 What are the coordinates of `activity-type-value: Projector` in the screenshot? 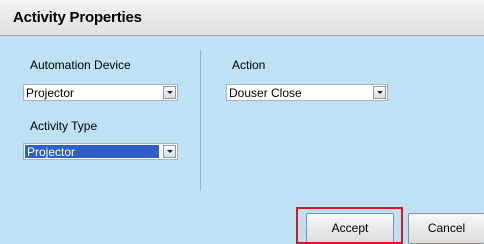 It's located at (92, 152).